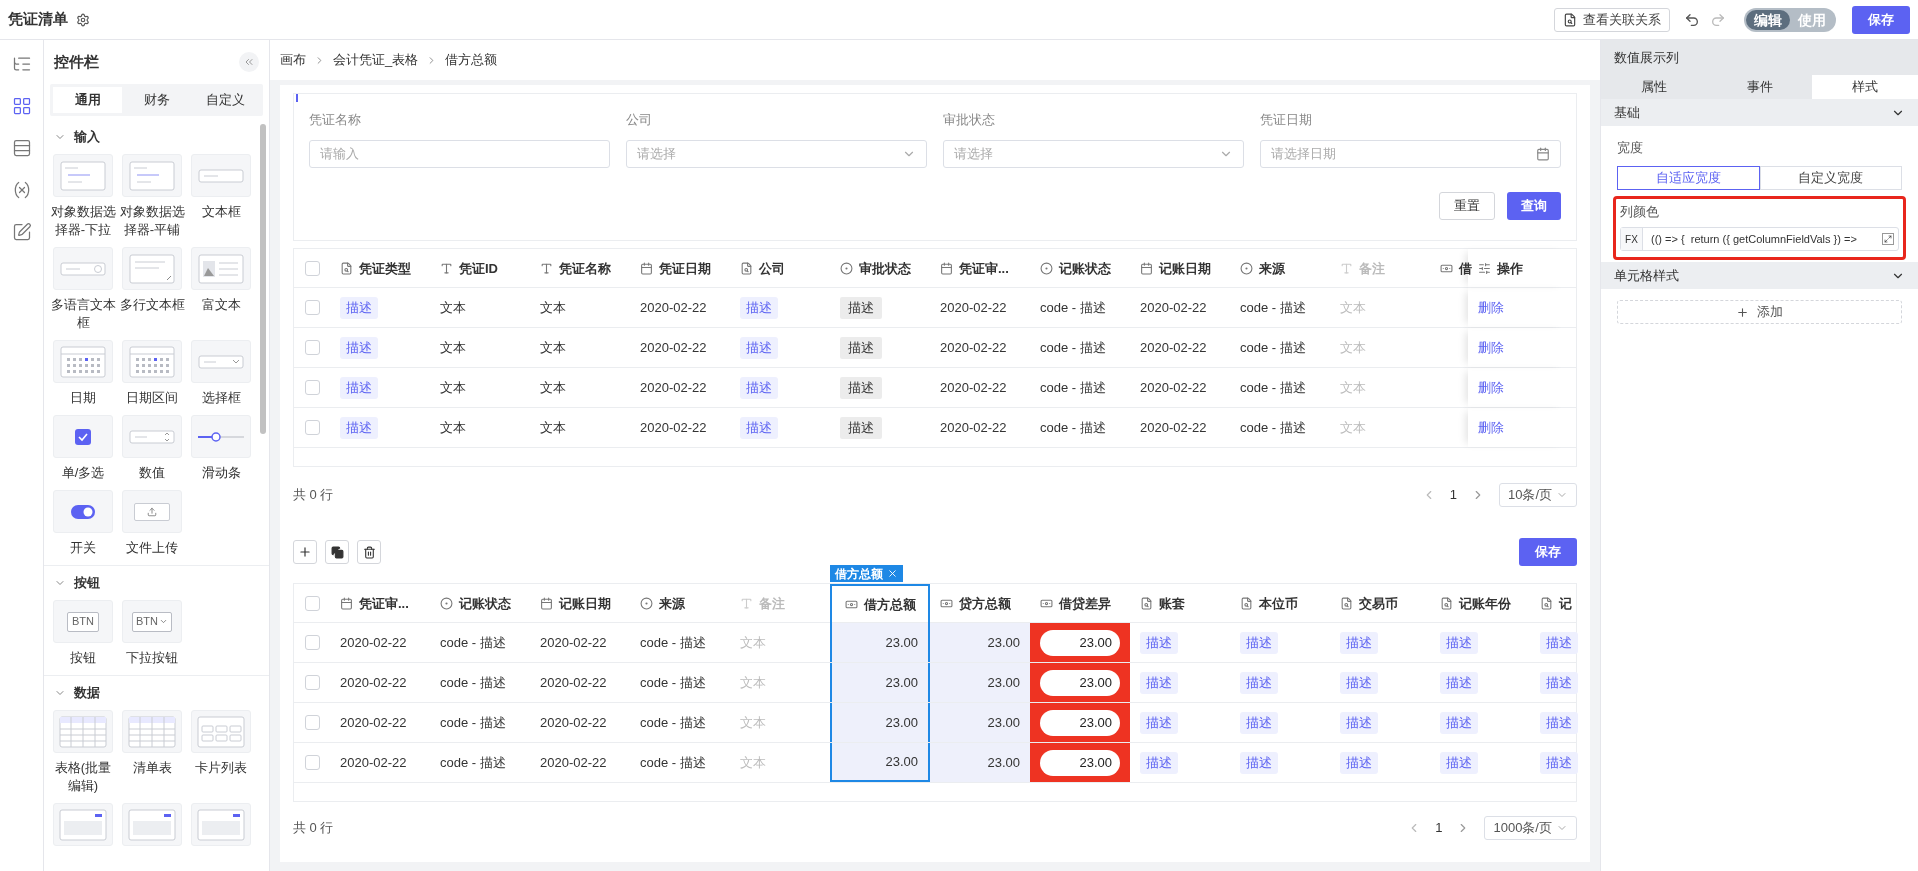  I want to click on width-option: 自适应宽度, so click(1688, 177).